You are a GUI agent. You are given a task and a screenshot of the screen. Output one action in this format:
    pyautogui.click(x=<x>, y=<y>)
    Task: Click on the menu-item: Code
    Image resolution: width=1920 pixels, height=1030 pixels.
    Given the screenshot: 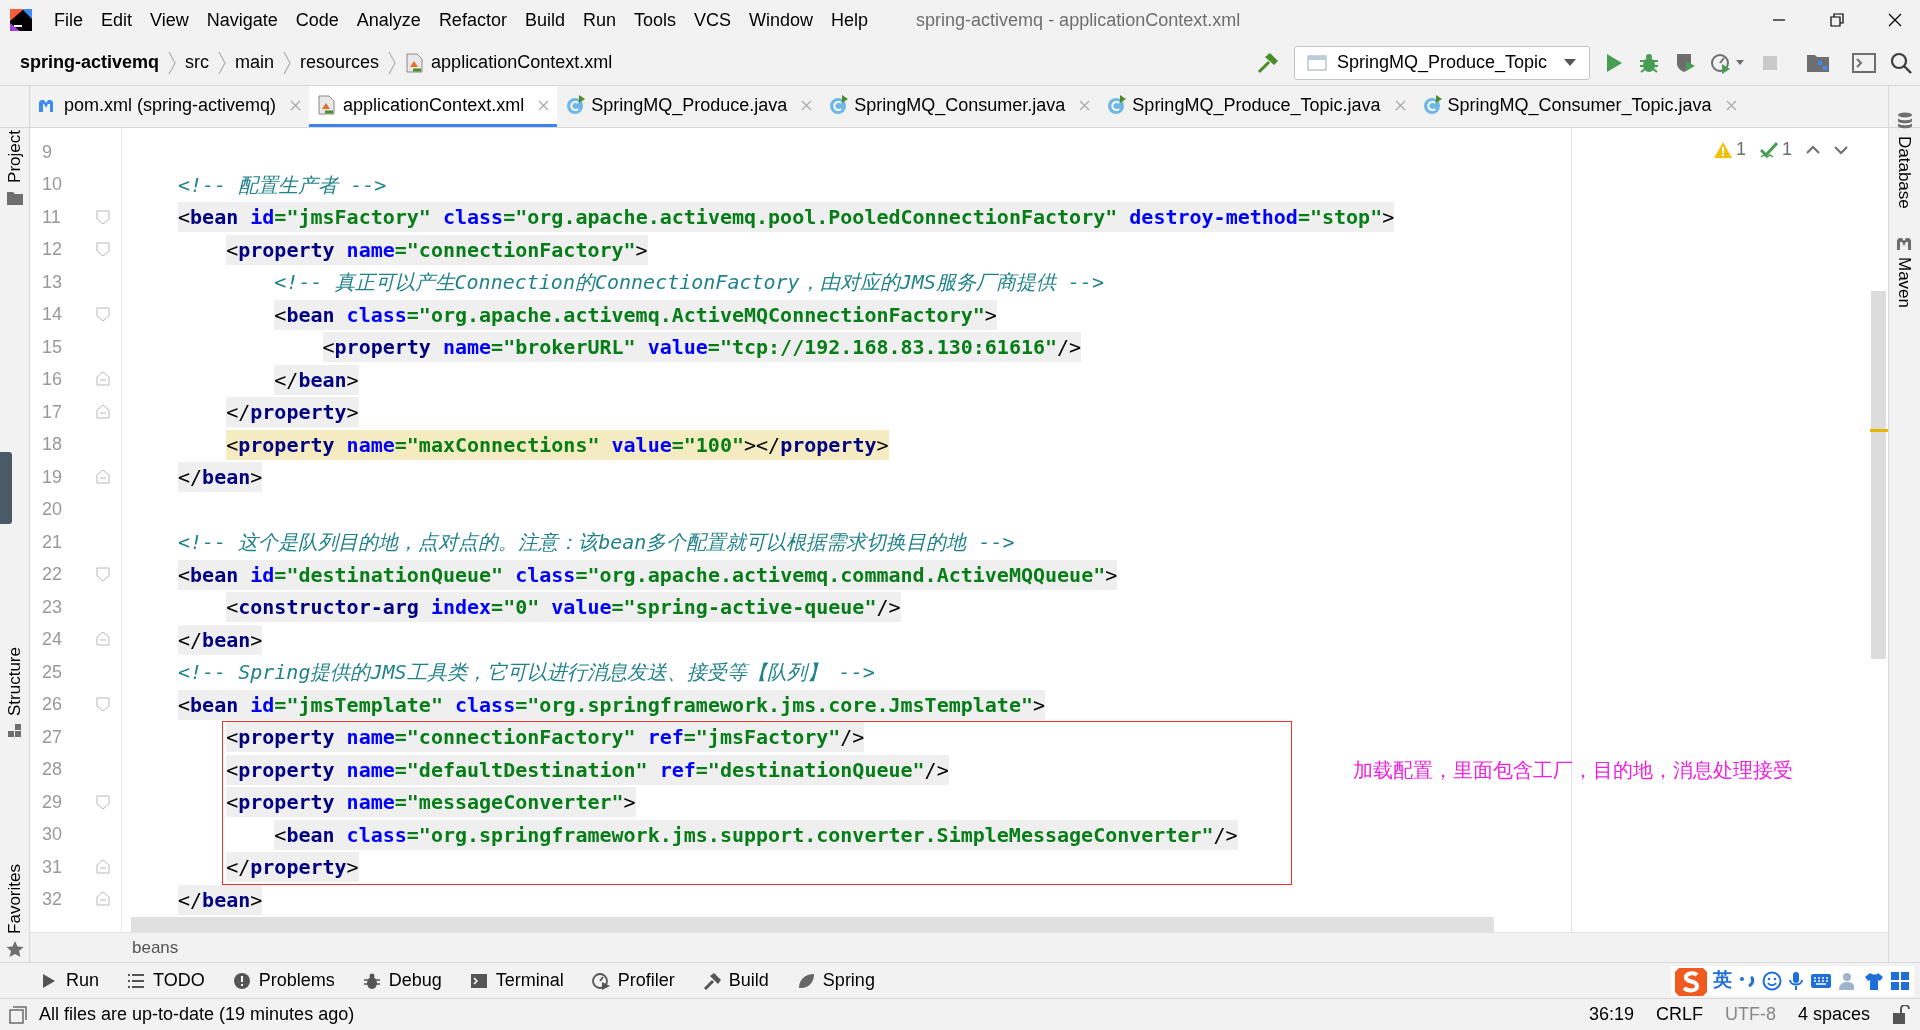 What is the action you would take?
    pyautogui.click(x=317, y=20)
    